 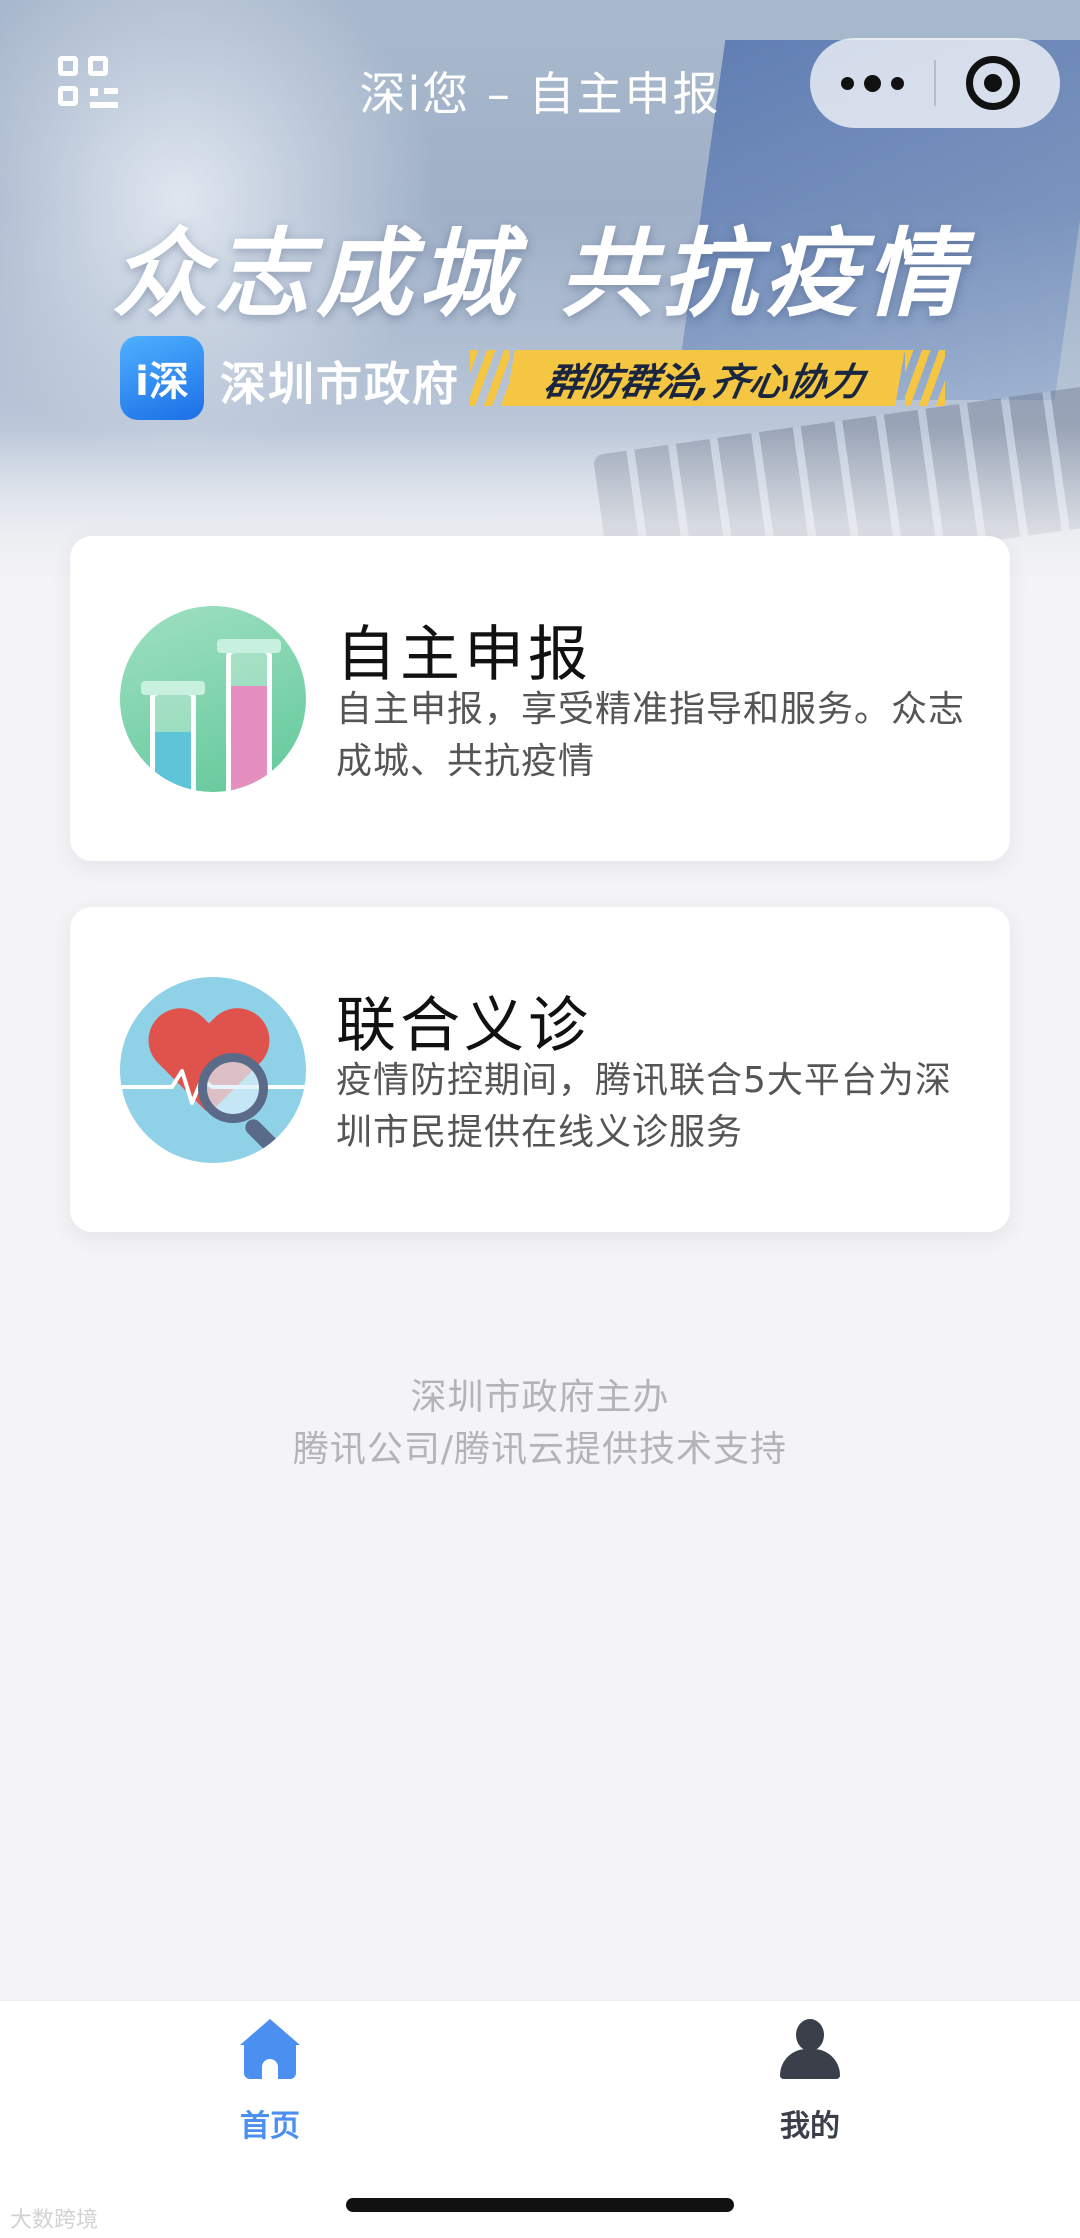 What do you see at coordinates (540, 1397) in the screenshot?
I see `credit-organizer: 深圳市政府主办` at bounding box center [540, 1397].